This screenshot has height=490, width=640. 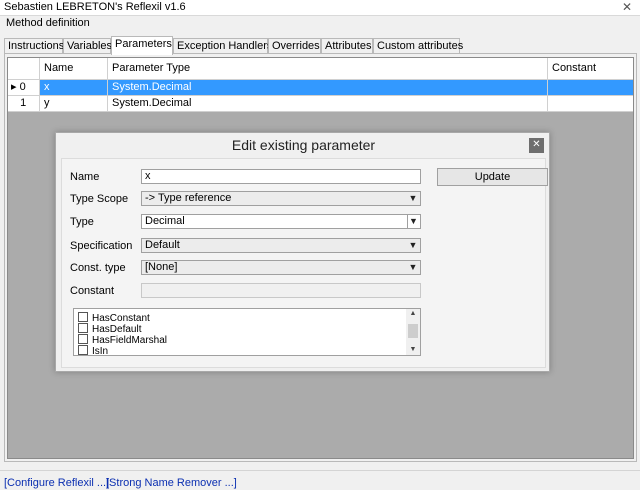 I want to click on cell-name: y, so click(x=74, y=104).